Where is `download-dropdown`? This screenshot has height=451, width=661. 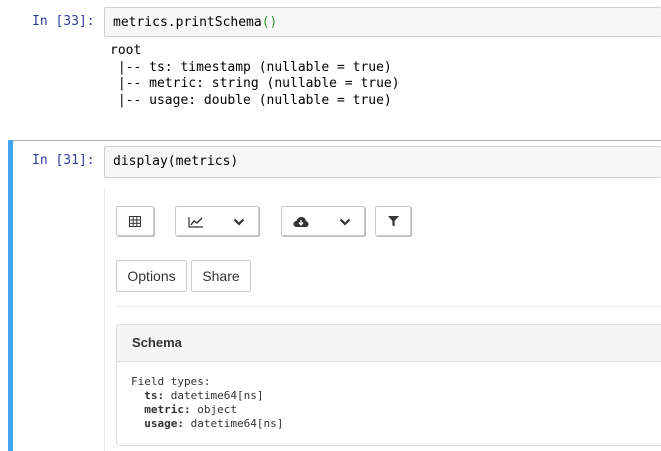 download-dropdown is located at coordinates (323, 221).